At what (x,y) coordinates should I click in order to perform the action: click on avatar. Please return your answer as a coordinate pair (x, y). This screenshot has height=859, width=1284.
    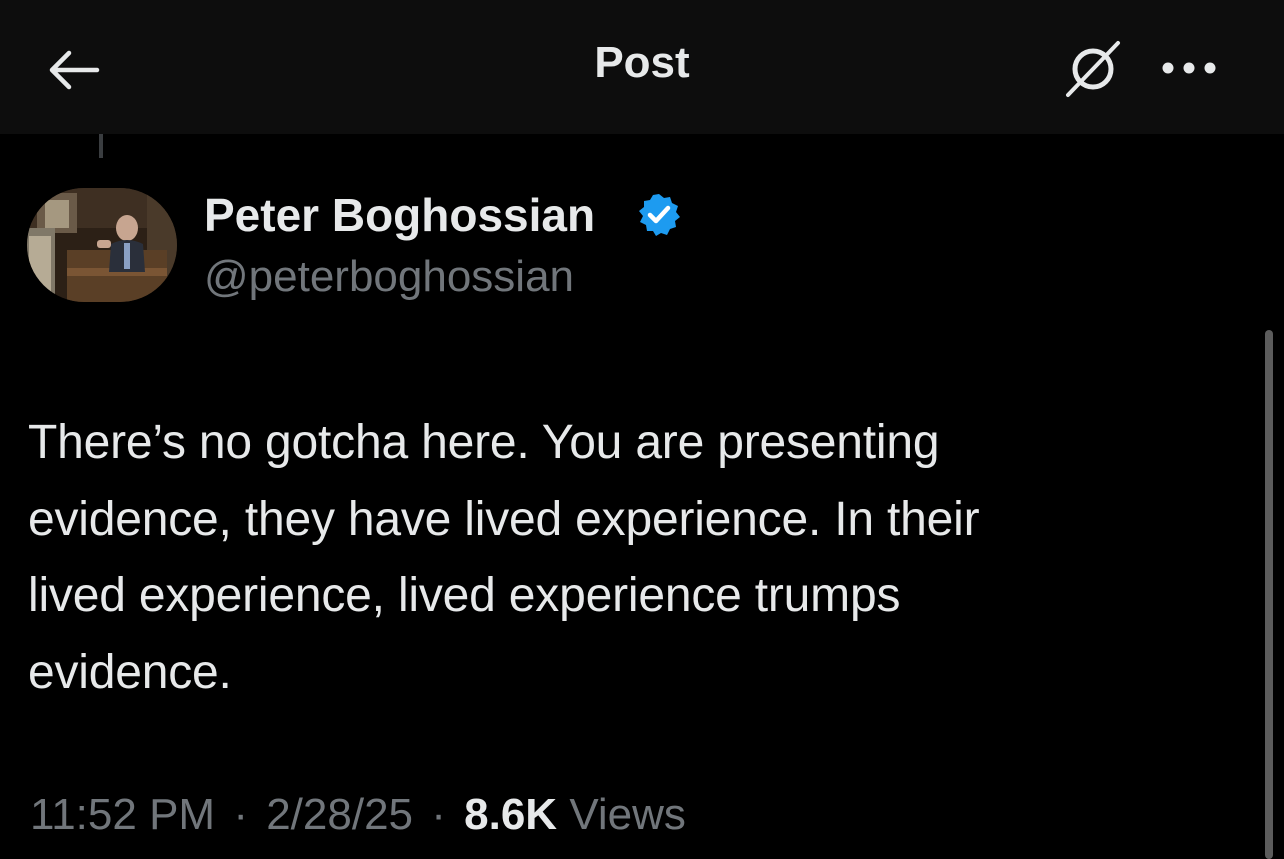
    Looking at the image, I should click on (102, 245).